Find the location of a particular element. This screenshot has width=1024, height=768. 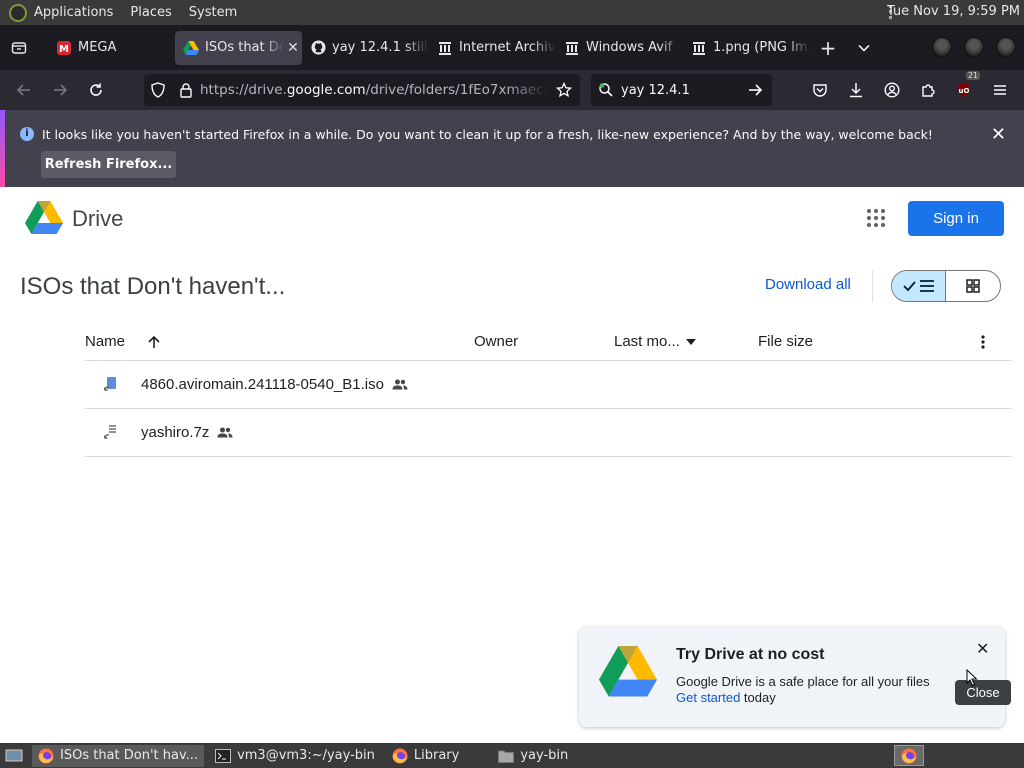

show-desktop-button is located at coordinates (14, 756).